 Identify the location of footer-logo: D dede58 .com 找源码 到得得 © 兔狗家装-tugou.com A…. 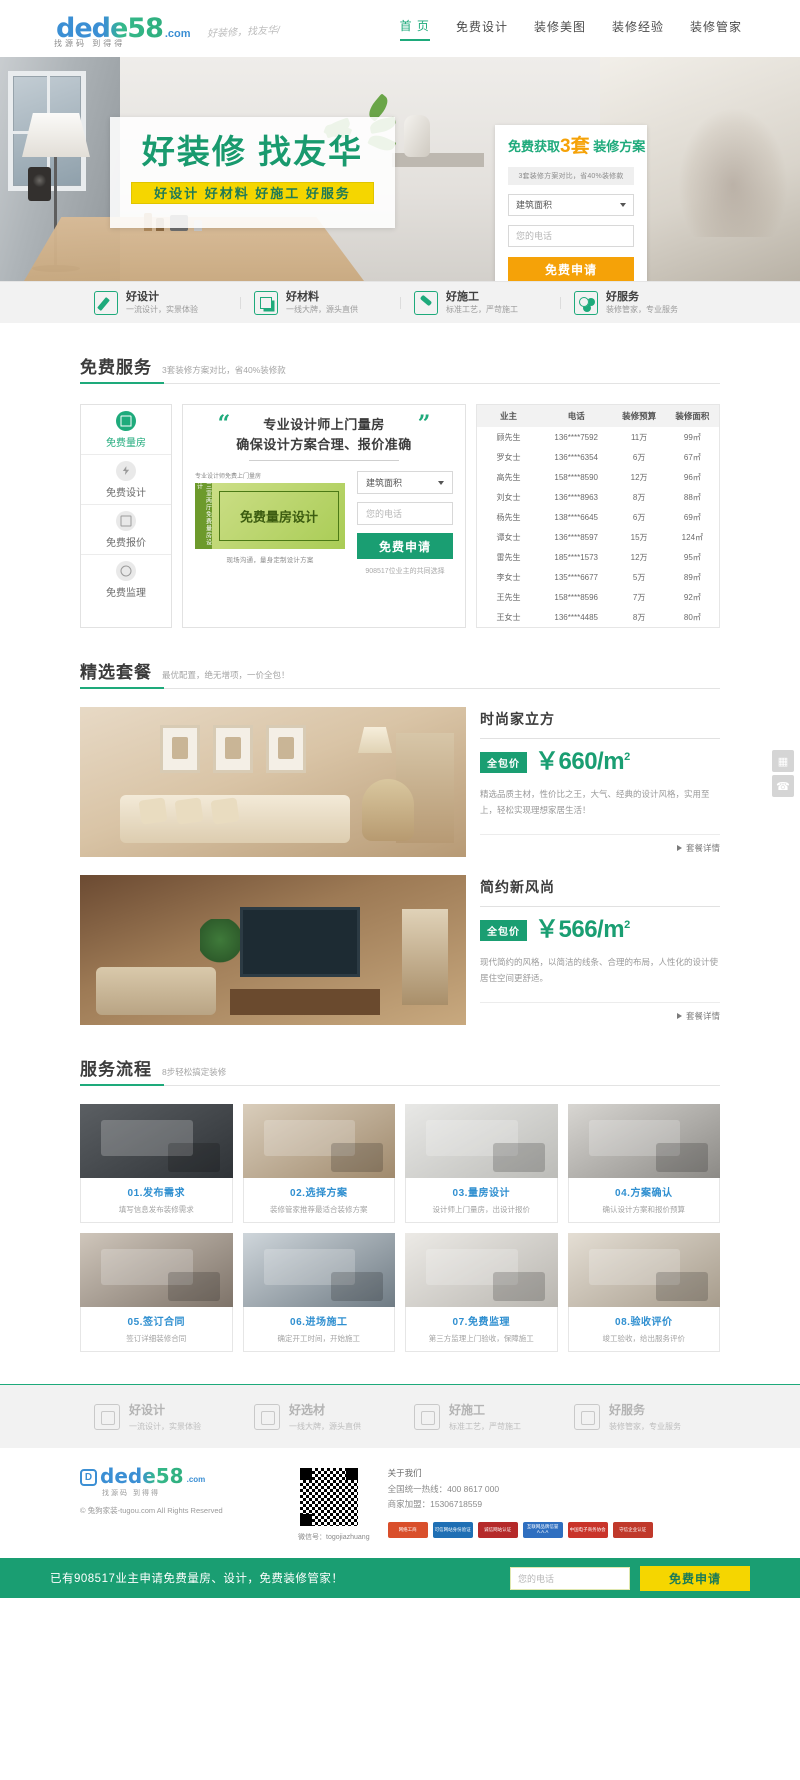
(180, 1491).